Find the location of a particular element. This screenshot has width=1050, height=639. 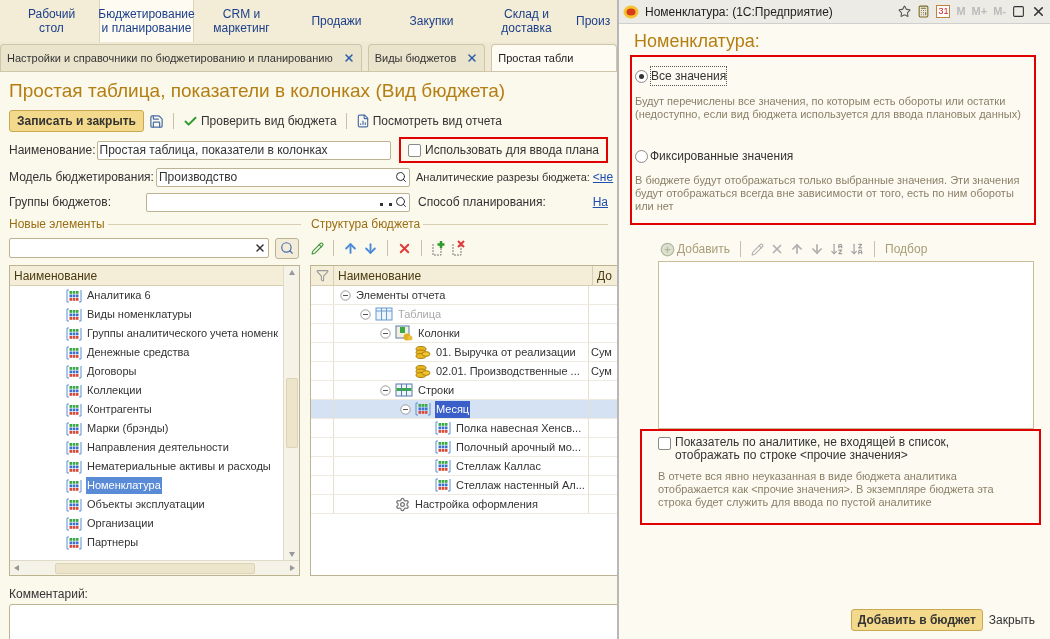

gear-icon is located at coordinates (402, 504).